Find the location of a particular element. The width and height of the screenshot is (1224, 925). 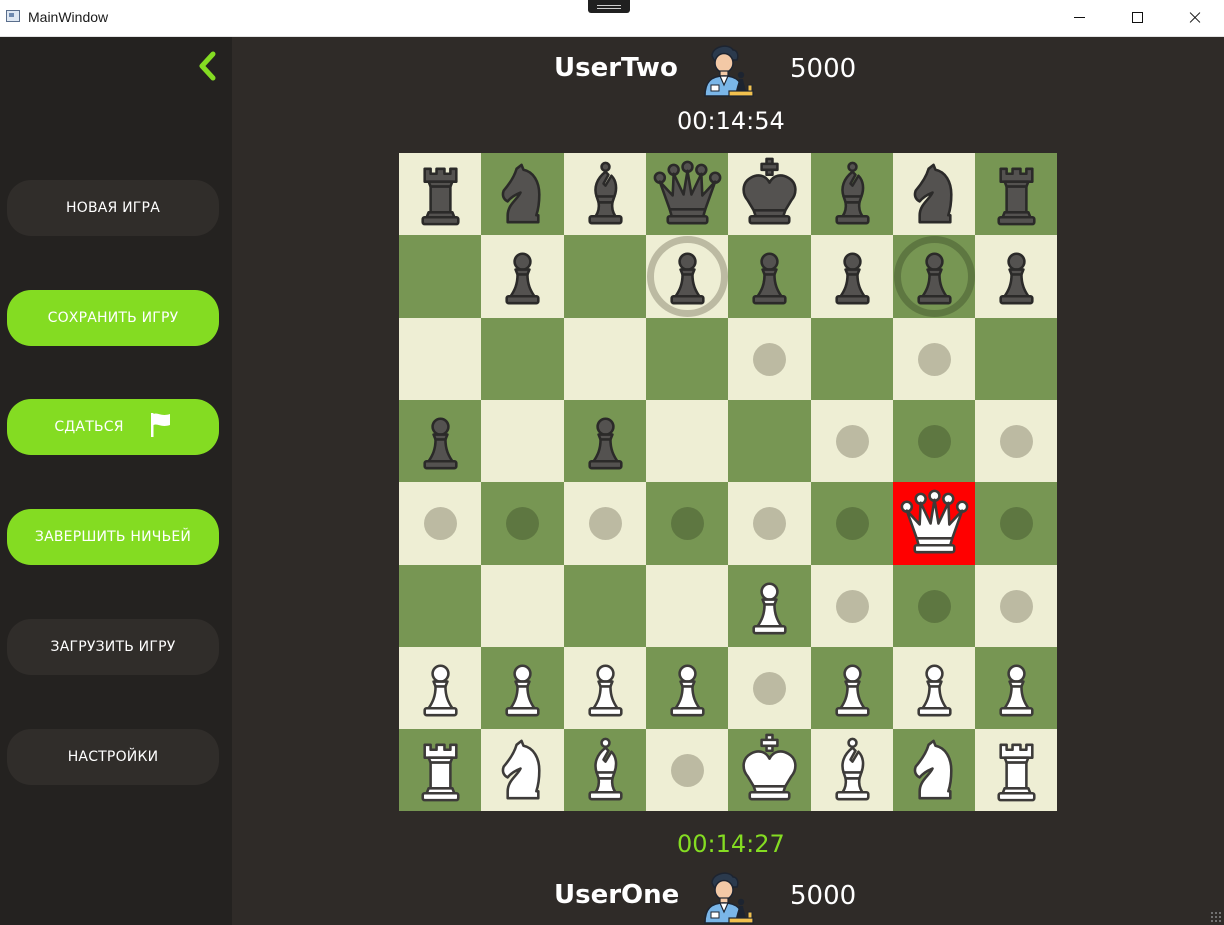

new-game-button: НОВАЯ ИГРА is located at coordinates (113, 208).